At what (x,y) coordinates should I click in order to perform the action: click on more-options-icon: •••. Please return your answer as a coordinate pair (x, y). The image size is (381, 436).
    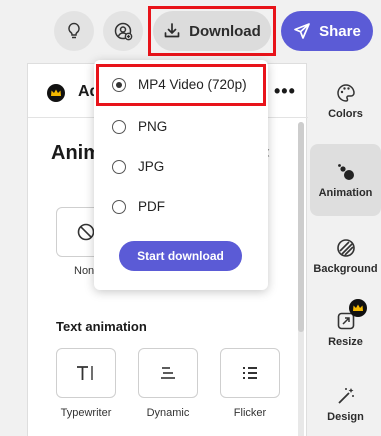
    Looking at the image, I should click on (285, 91).